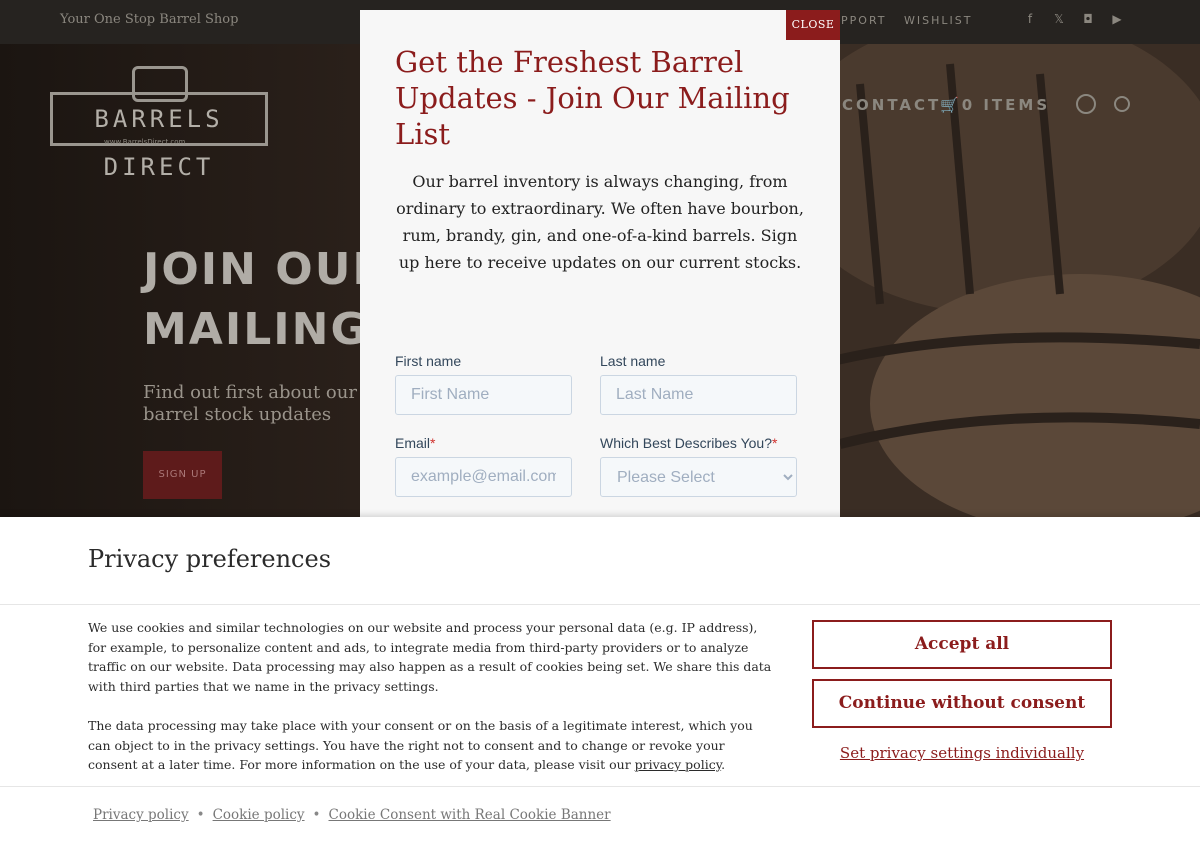 This screenshot has height=850, width=1200. Describe the element at coordinates (698, 395) in the screenshot. I see `last-name-input` at that location.